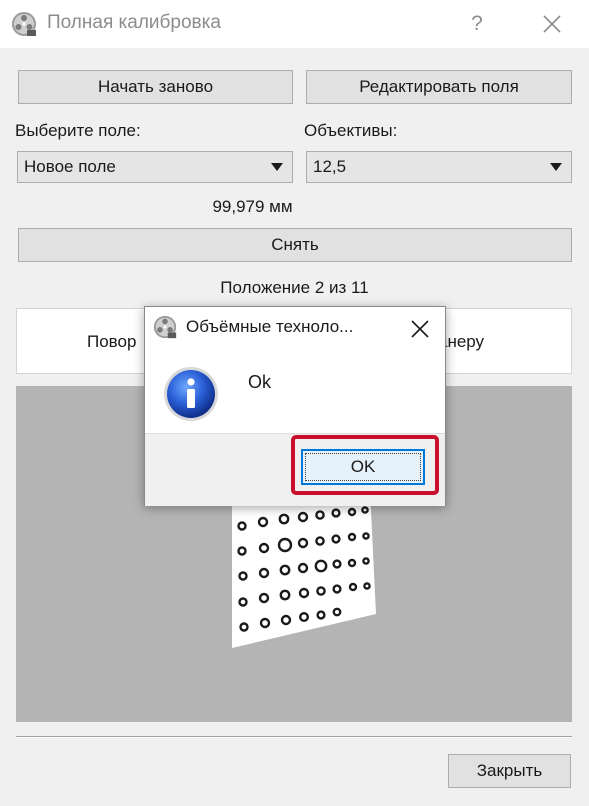  What do you see at coordinates (260, 382) in the screenshot?
I see `message-text: Ok` at bounding box center [260, 382].